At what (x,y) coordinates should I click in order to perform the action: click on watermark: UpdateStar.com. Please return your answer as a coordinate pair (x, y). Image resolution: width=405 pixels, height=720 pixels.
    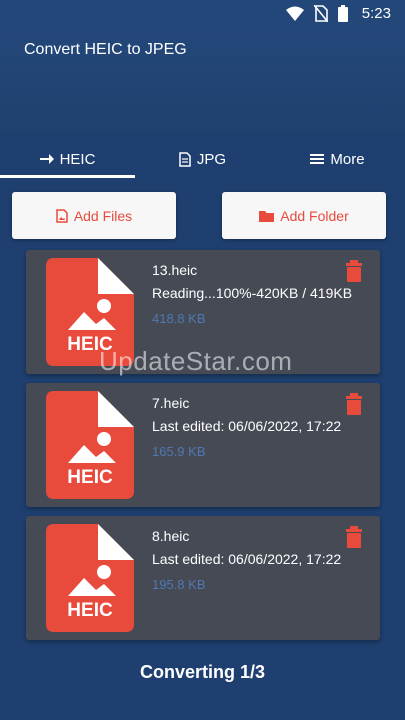
    Looking at the image, I should click on (196, 361).